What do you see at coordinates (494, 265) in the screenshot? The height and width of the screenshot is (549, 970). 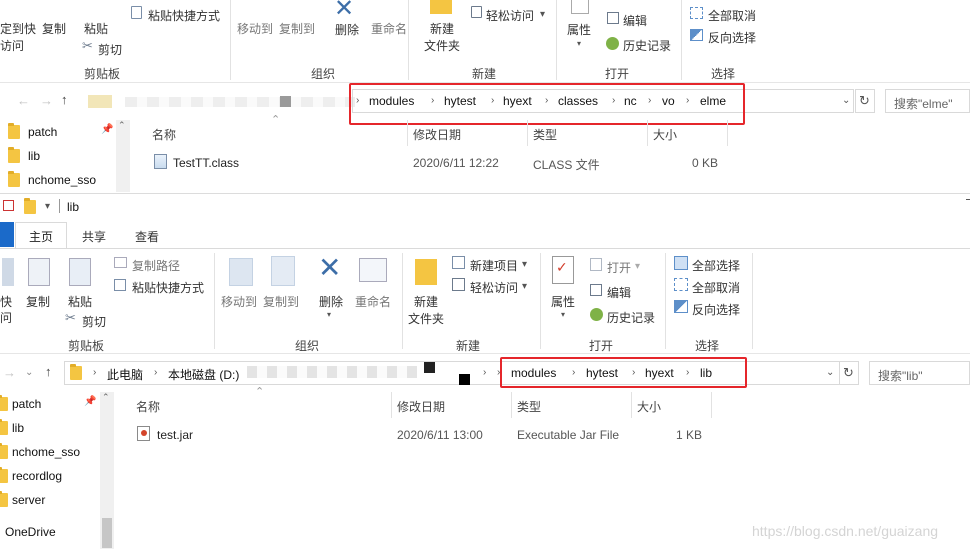 I see `new-item-button: 新建项目` at bounding box center [494, 265].